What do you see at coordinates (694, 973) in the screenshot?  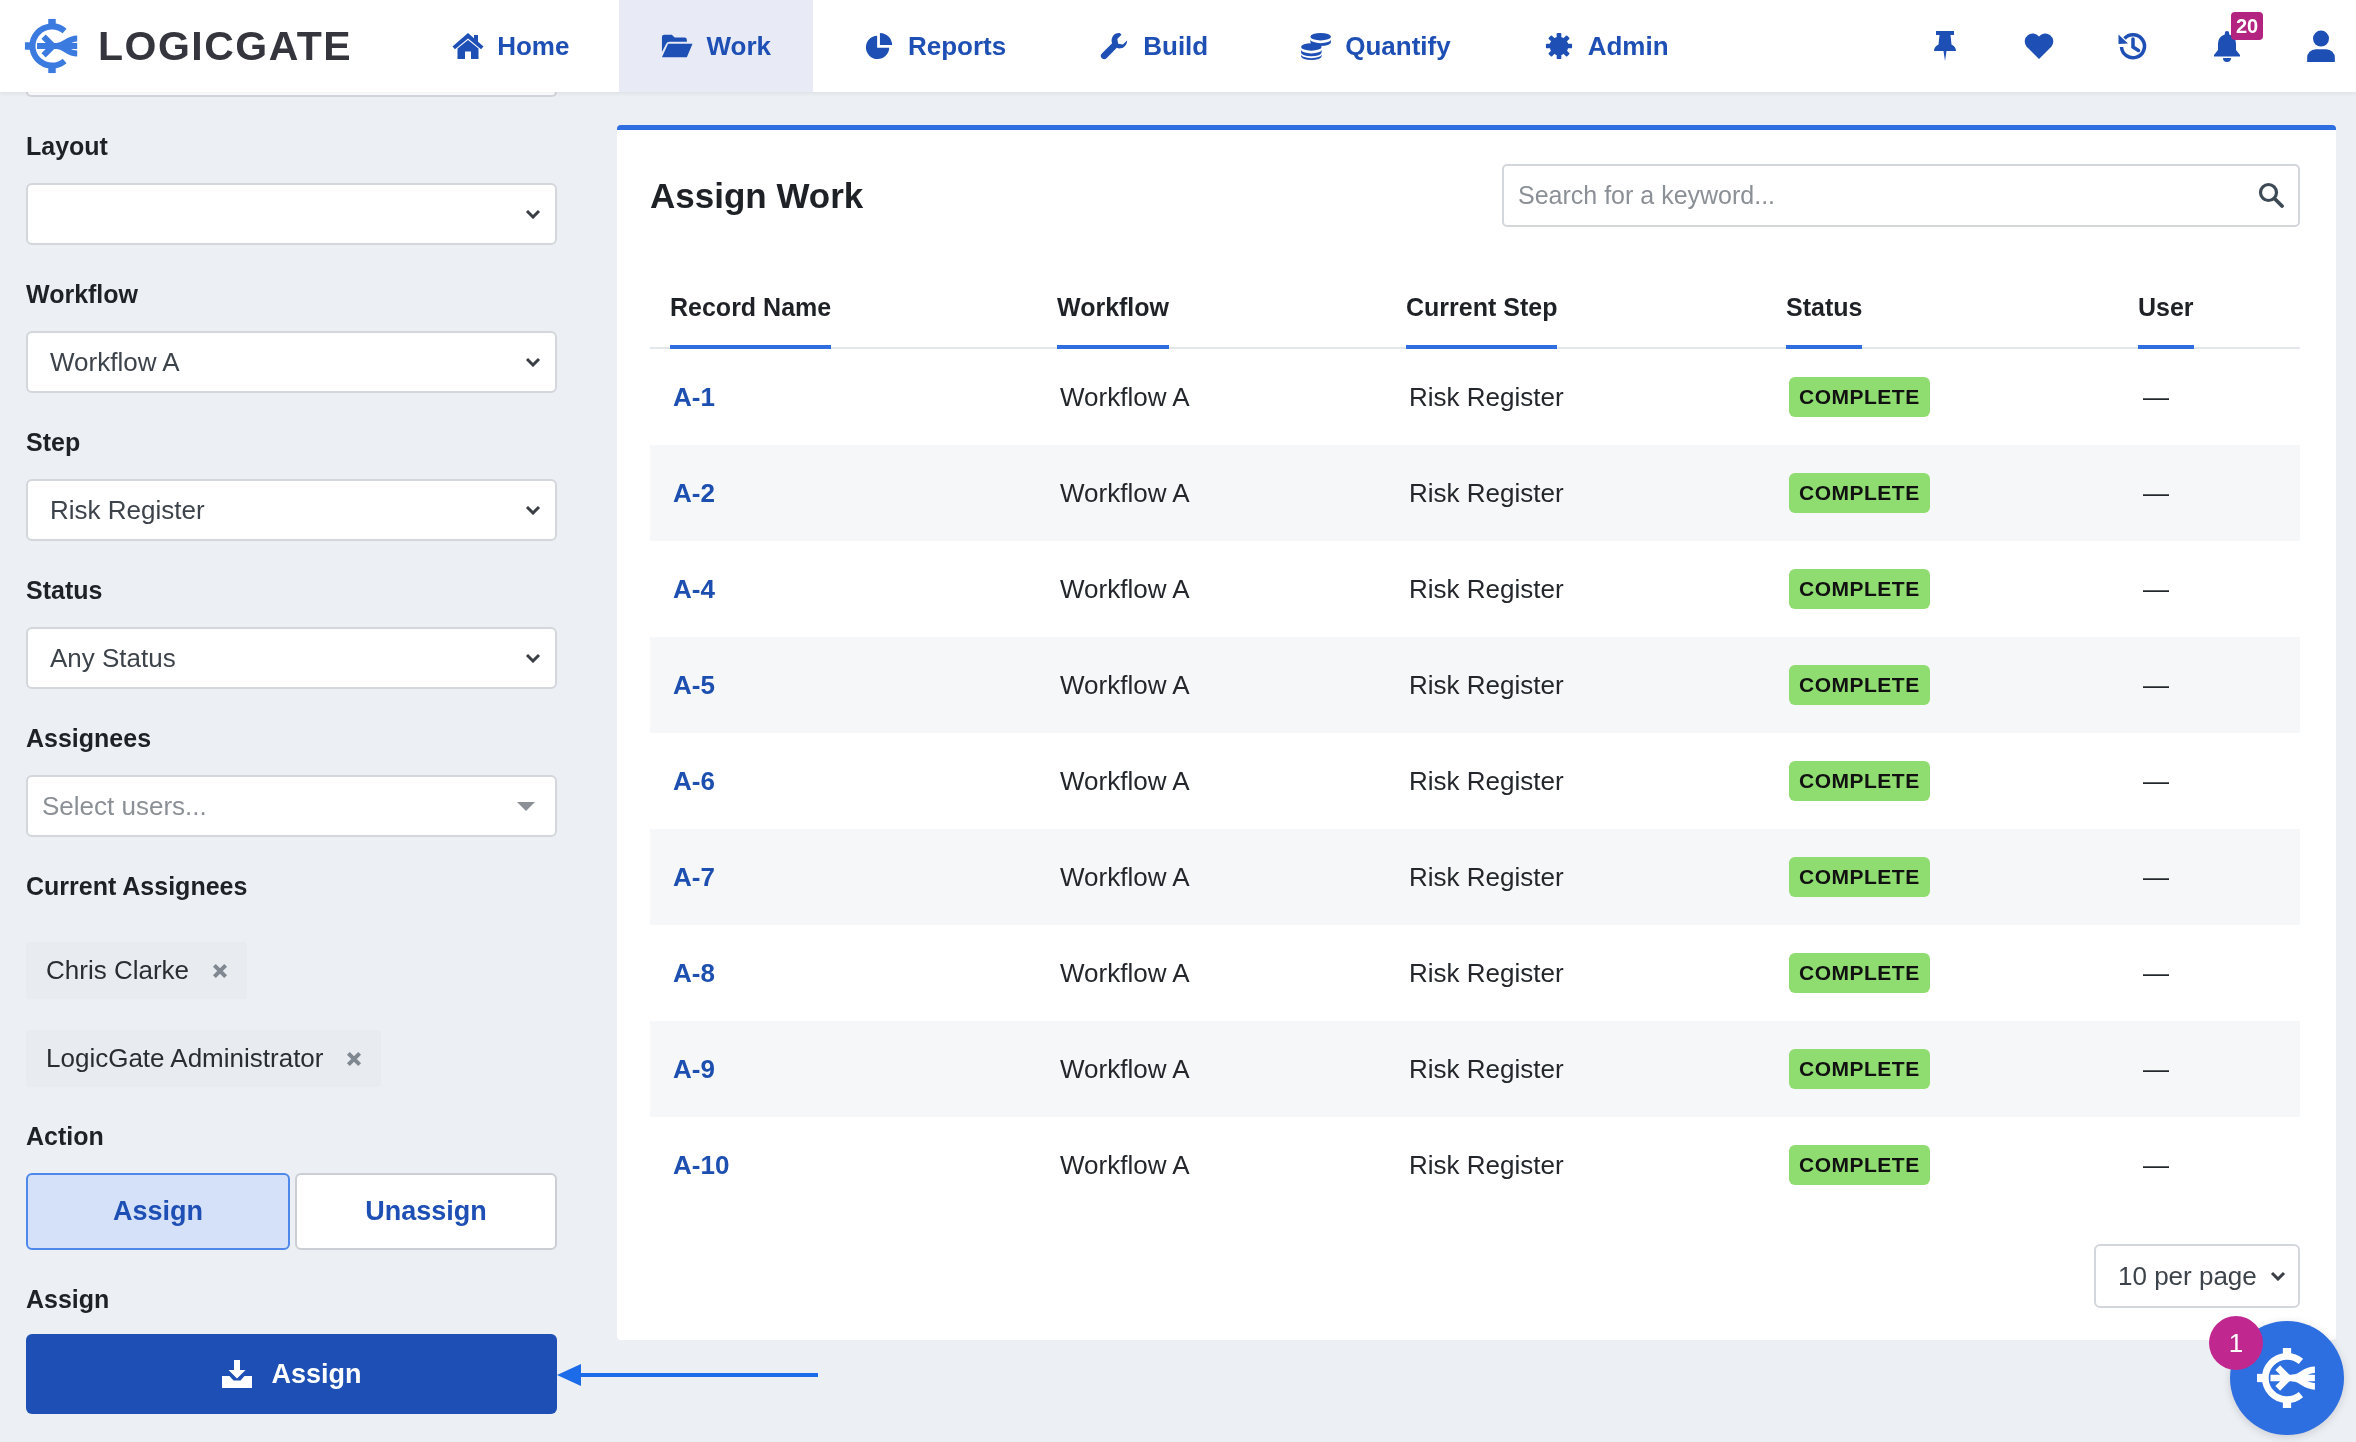 I see `record-link: A-8` at bounding box center [694, 973].